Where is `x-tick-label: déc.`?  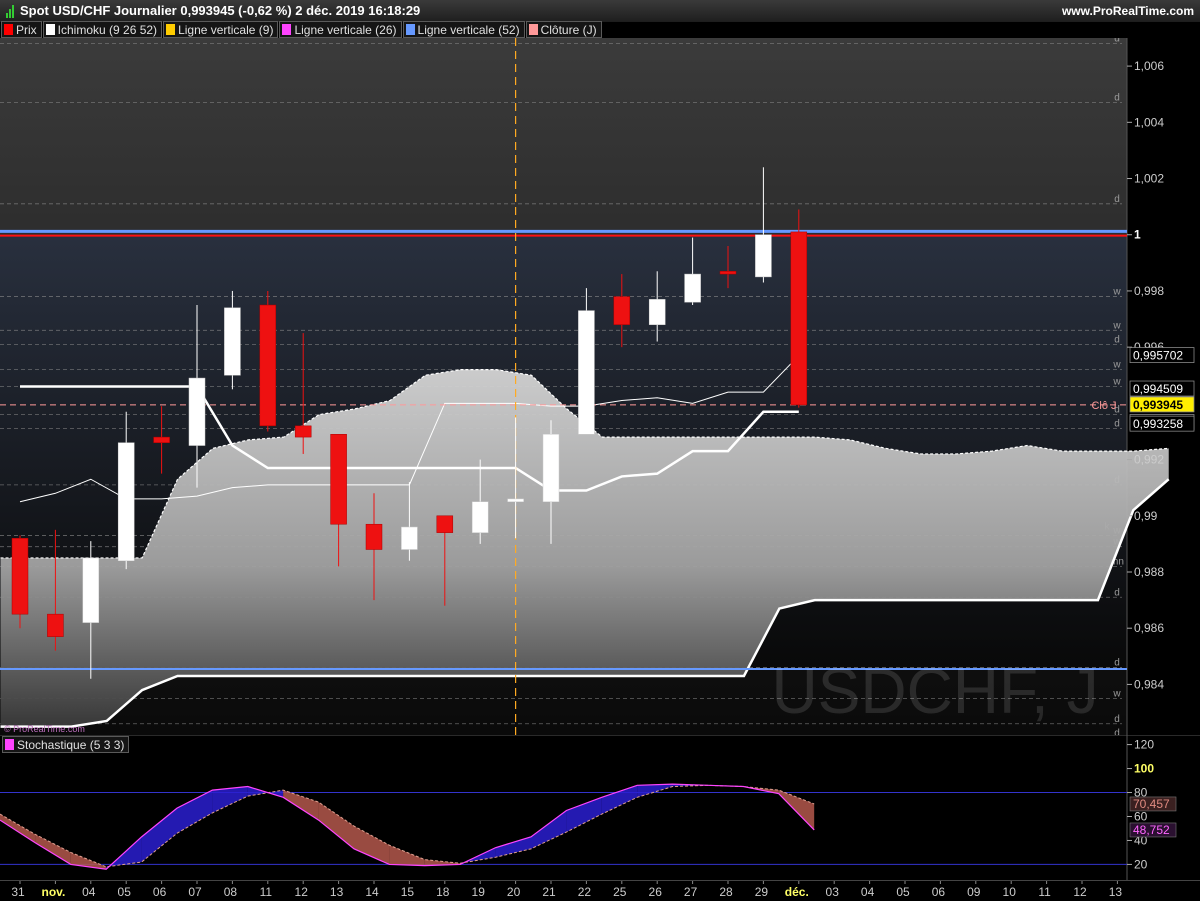 x-tick-label: déc. is located at coordinates (797, 892).